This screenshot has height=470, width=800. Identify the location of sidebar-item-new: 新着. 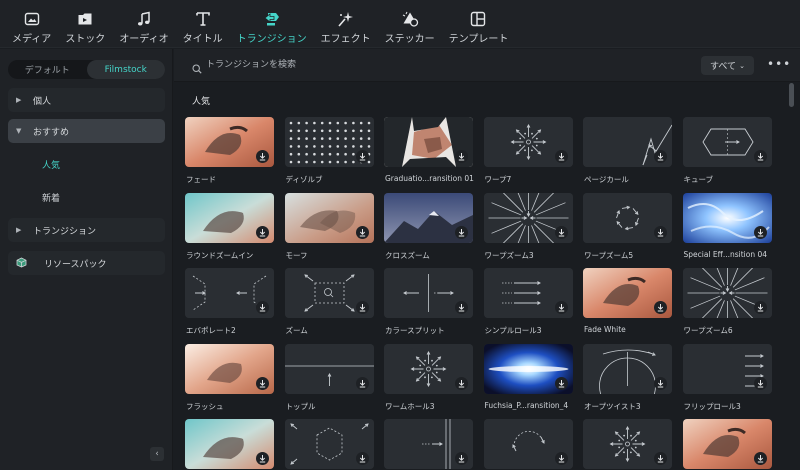
(86, 197).